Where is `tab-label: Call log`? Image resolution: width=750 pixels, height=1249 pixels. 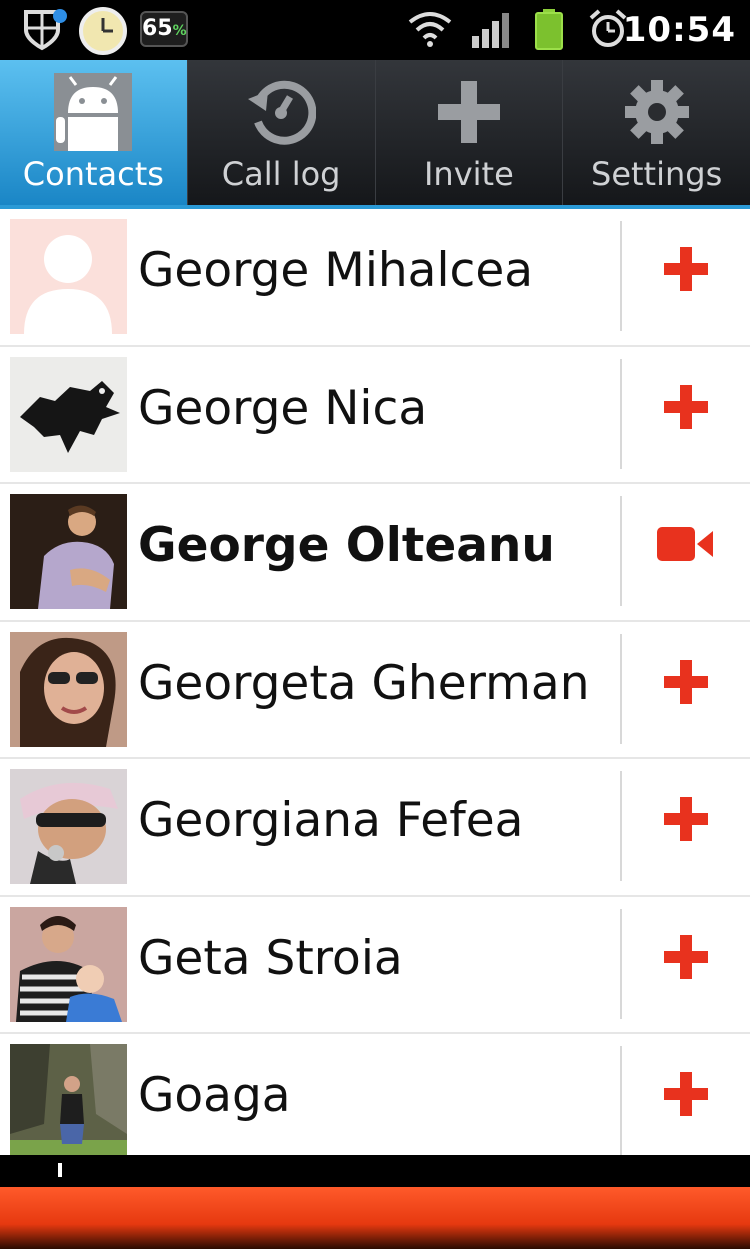 tab-label: Call log is located at coordinates (281, 174).